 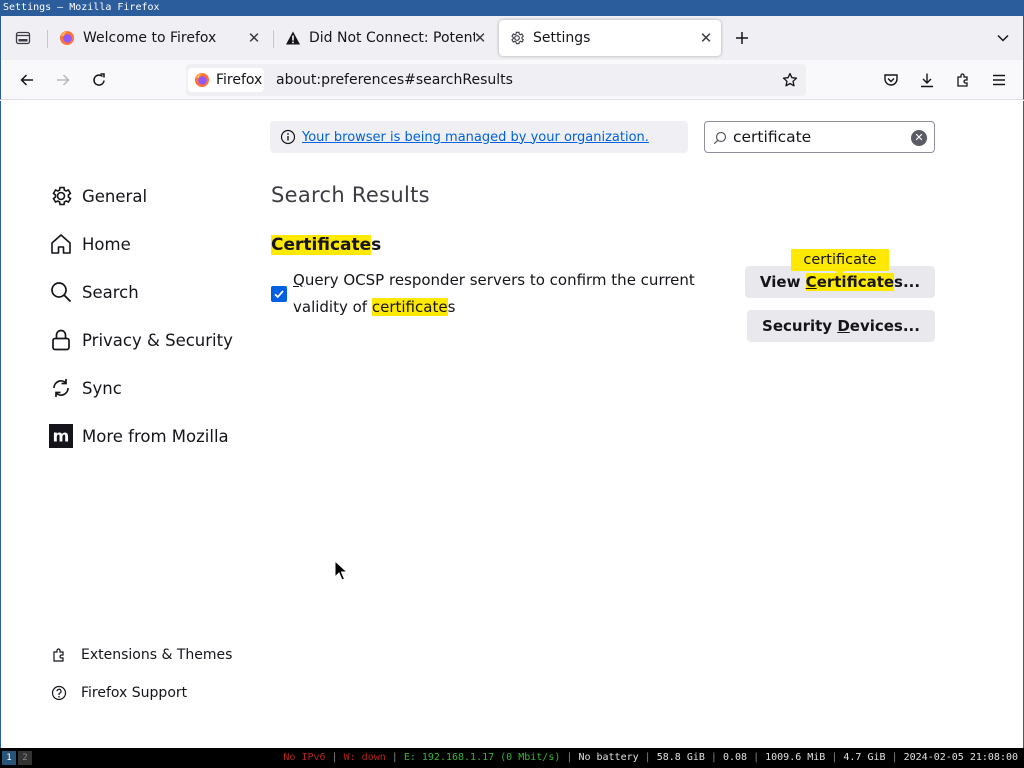 I want to click on forward-button, so click(x=63, y=80).